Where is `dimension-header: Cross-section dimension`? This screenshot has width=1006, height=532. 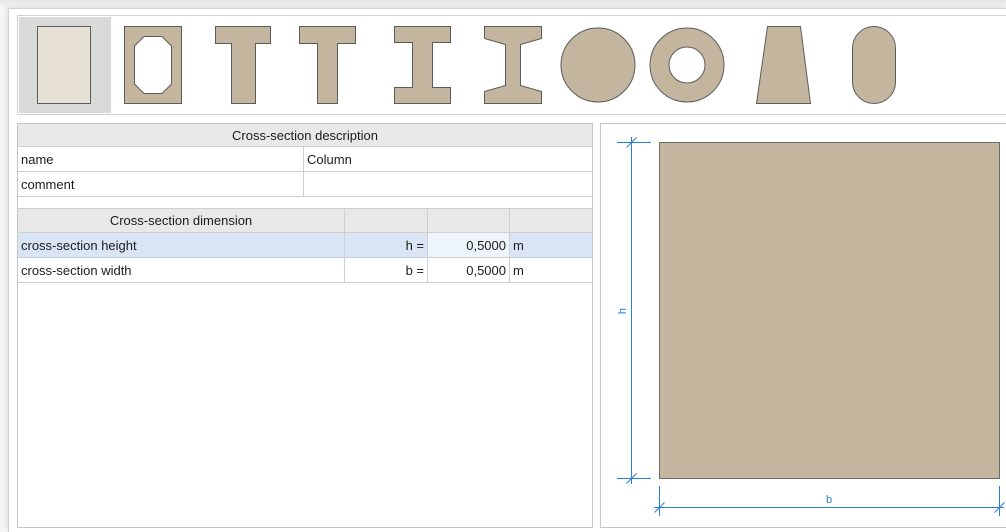 dimension-header: Cross-section dimension is located at coordinates (181, 221).